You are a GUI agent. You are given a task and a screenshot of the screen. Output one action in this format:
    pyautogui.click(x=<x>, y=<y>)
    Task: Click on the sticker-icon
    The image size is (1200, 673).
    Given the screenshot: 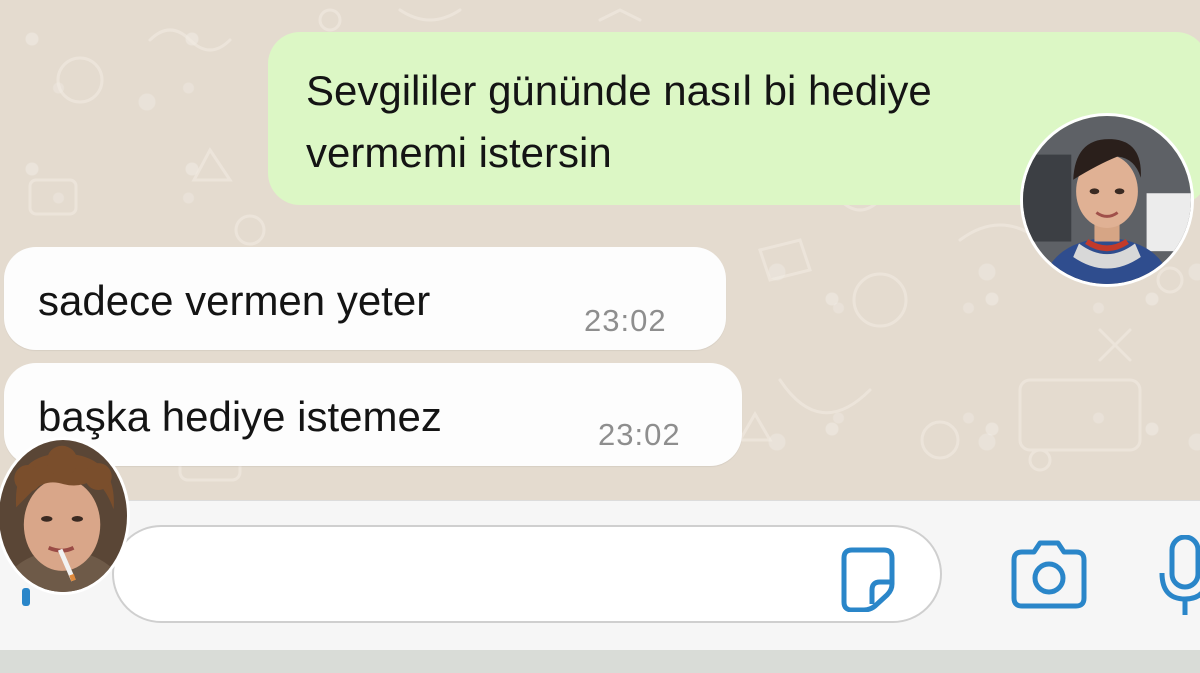 What is the action you would take?
    pyautogui.click(x=868, y=578)
    